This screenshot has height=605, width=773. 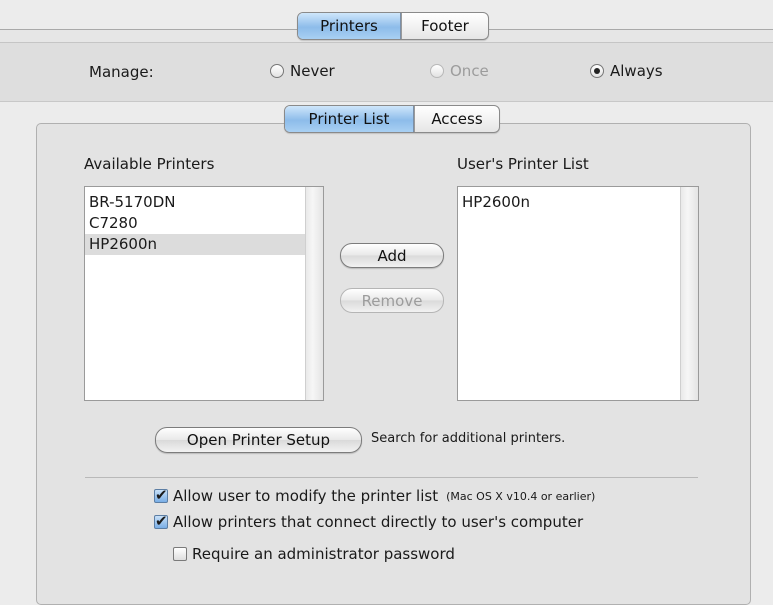 What do you see at coordinates (392, 255) in the screenshot?
I see `add-button: Add` at bounding box center [392, 255].